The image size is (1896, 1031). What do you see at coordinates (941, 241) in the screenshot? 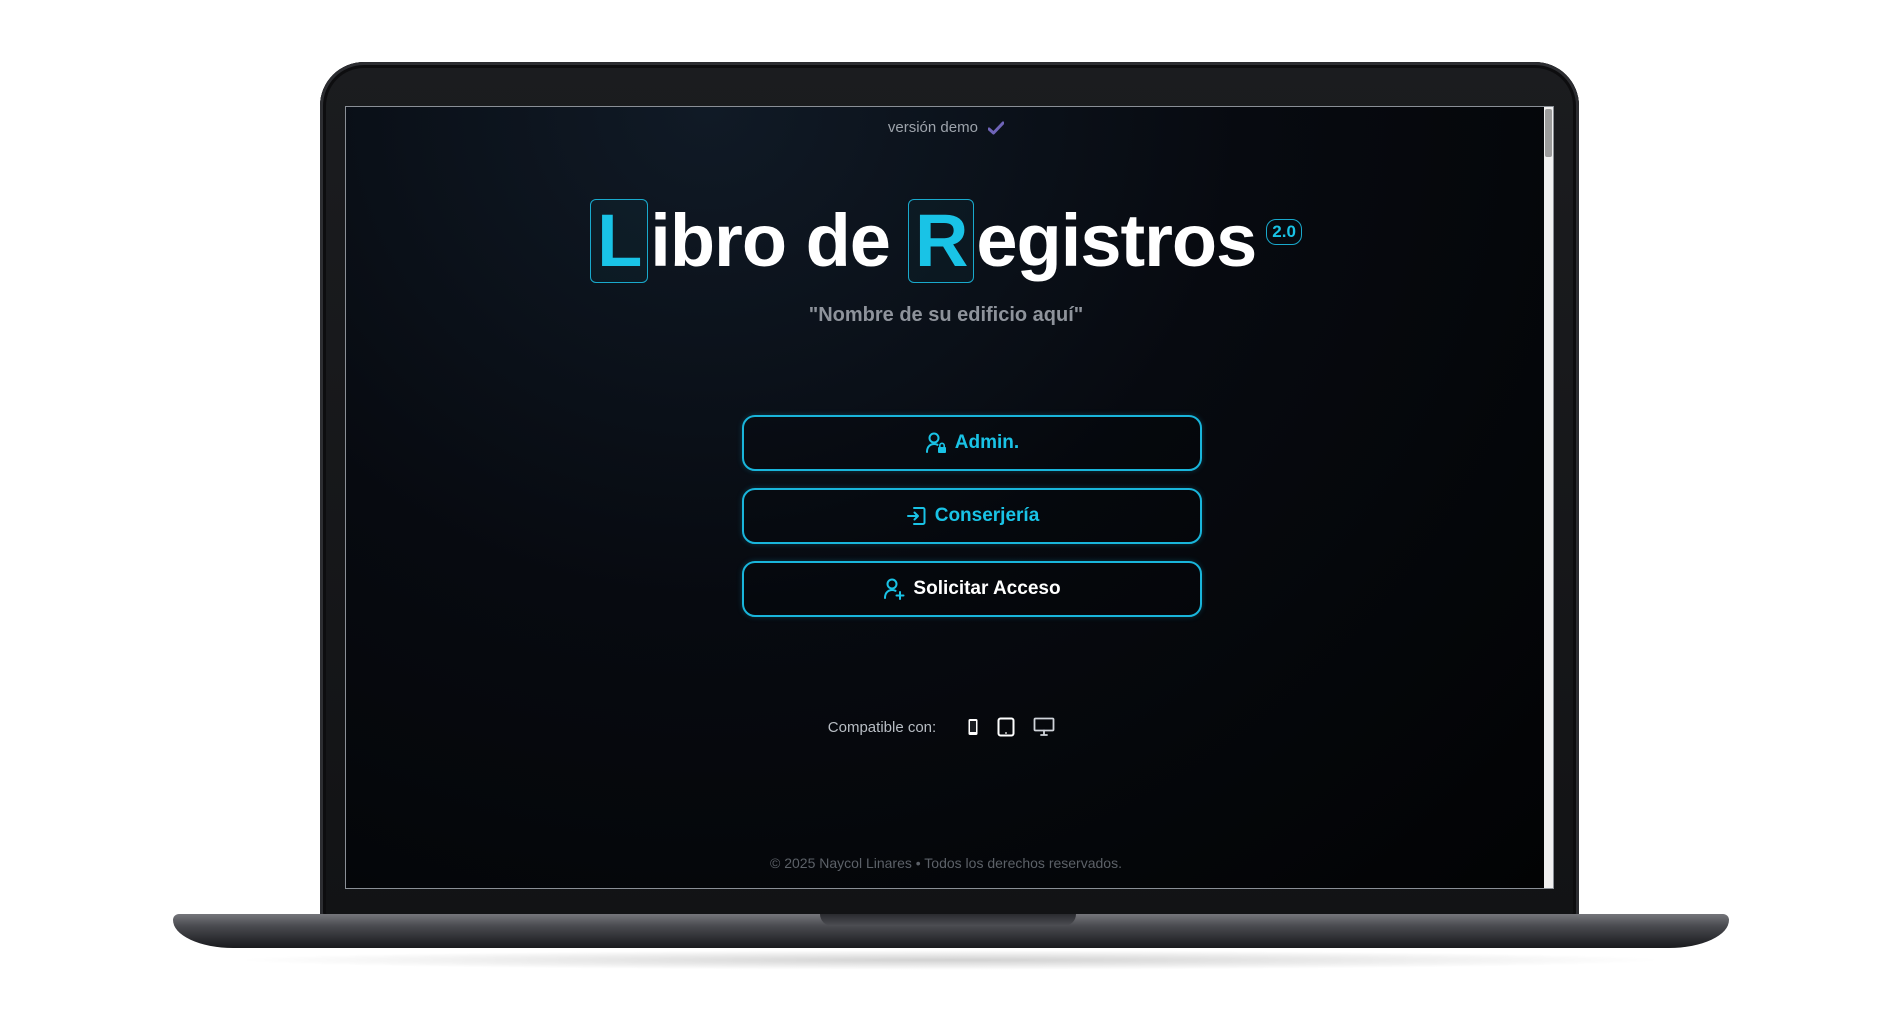
I see `title-letter-r: R` at bounding box center [941, 241].